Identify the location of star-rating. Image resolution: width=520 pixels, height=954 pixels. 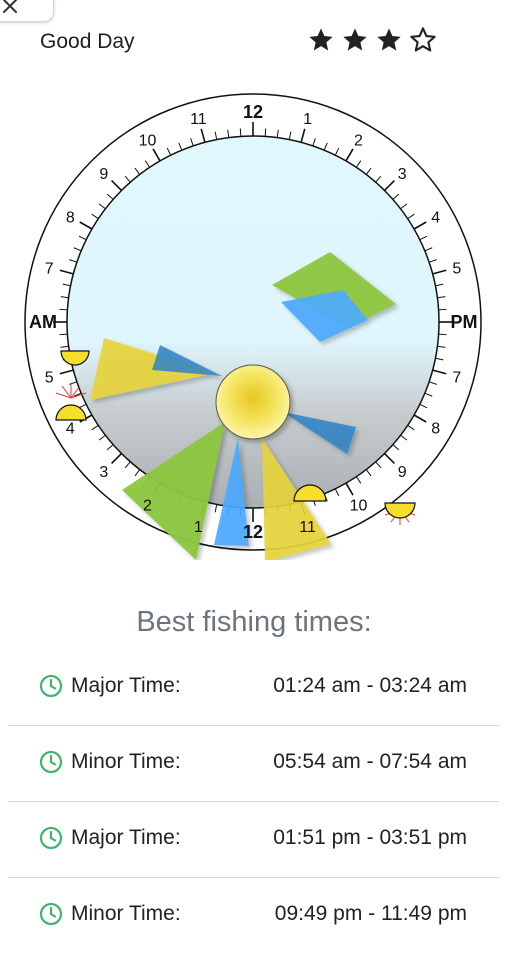
(372, 40).